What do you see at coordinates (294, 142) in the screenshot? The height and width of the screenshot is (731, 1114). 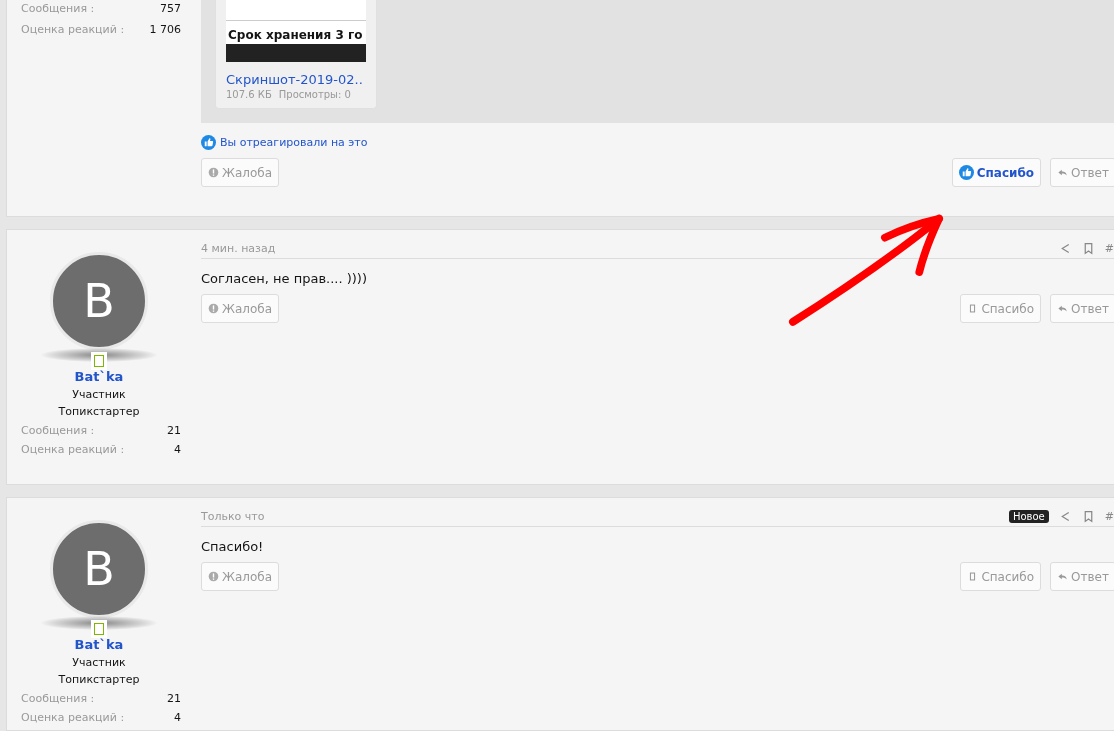 I see `reaction-link: Вы отреагировали на это` at bounding box center [294, 142].